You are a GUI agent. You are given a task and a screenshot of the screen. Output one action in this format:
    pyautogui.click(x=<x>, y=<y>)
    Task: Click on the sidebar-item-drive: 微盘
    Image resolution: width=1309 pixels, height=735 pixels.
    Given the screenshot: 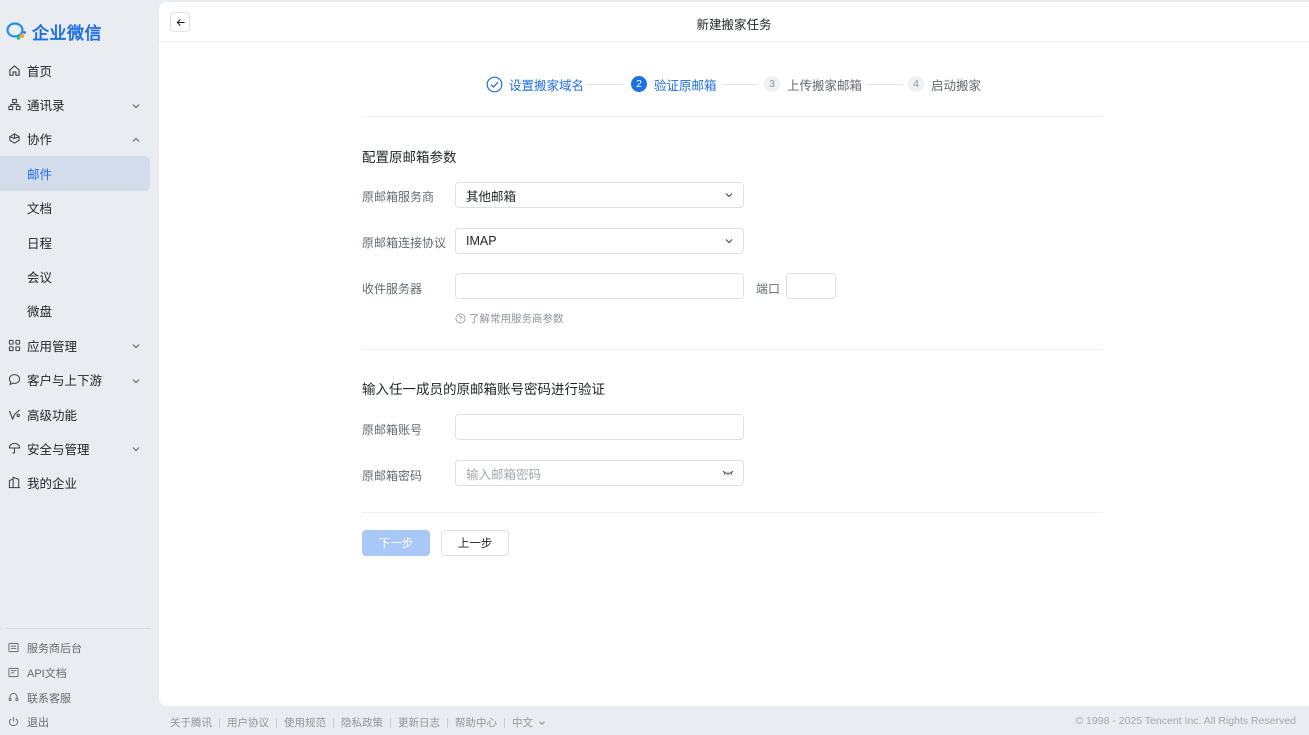 What is the action you would take?
    pyautogui.click(x=79, y=311)
    